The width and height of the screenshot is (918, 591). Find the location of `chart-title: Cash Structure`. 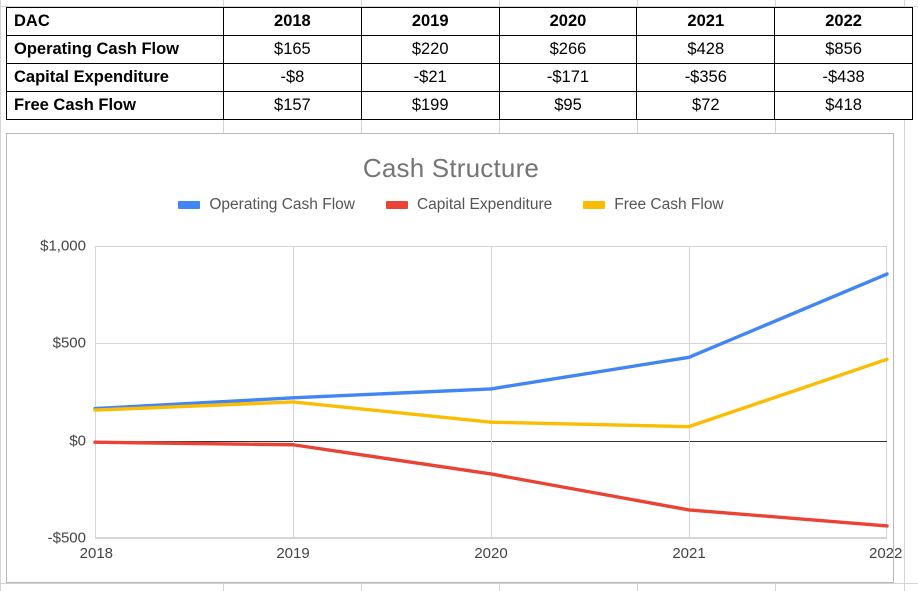

chart-title: Cash Structure is located at coordinates (451, 168).